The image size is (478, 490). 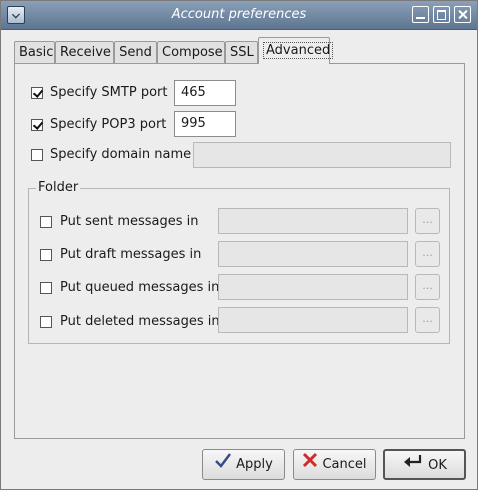 What do you see at coordinates (46, 322) in the screenshot?
I see `deleted-folder-checkbox` at bounding box center [46, 322].